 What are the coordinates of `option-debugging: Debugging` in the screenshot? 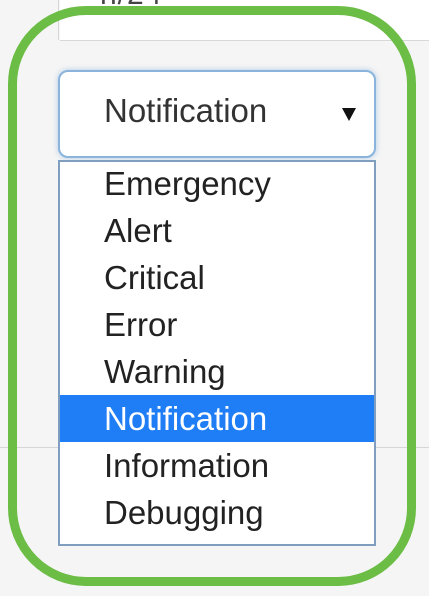 It's located at (217, 512).